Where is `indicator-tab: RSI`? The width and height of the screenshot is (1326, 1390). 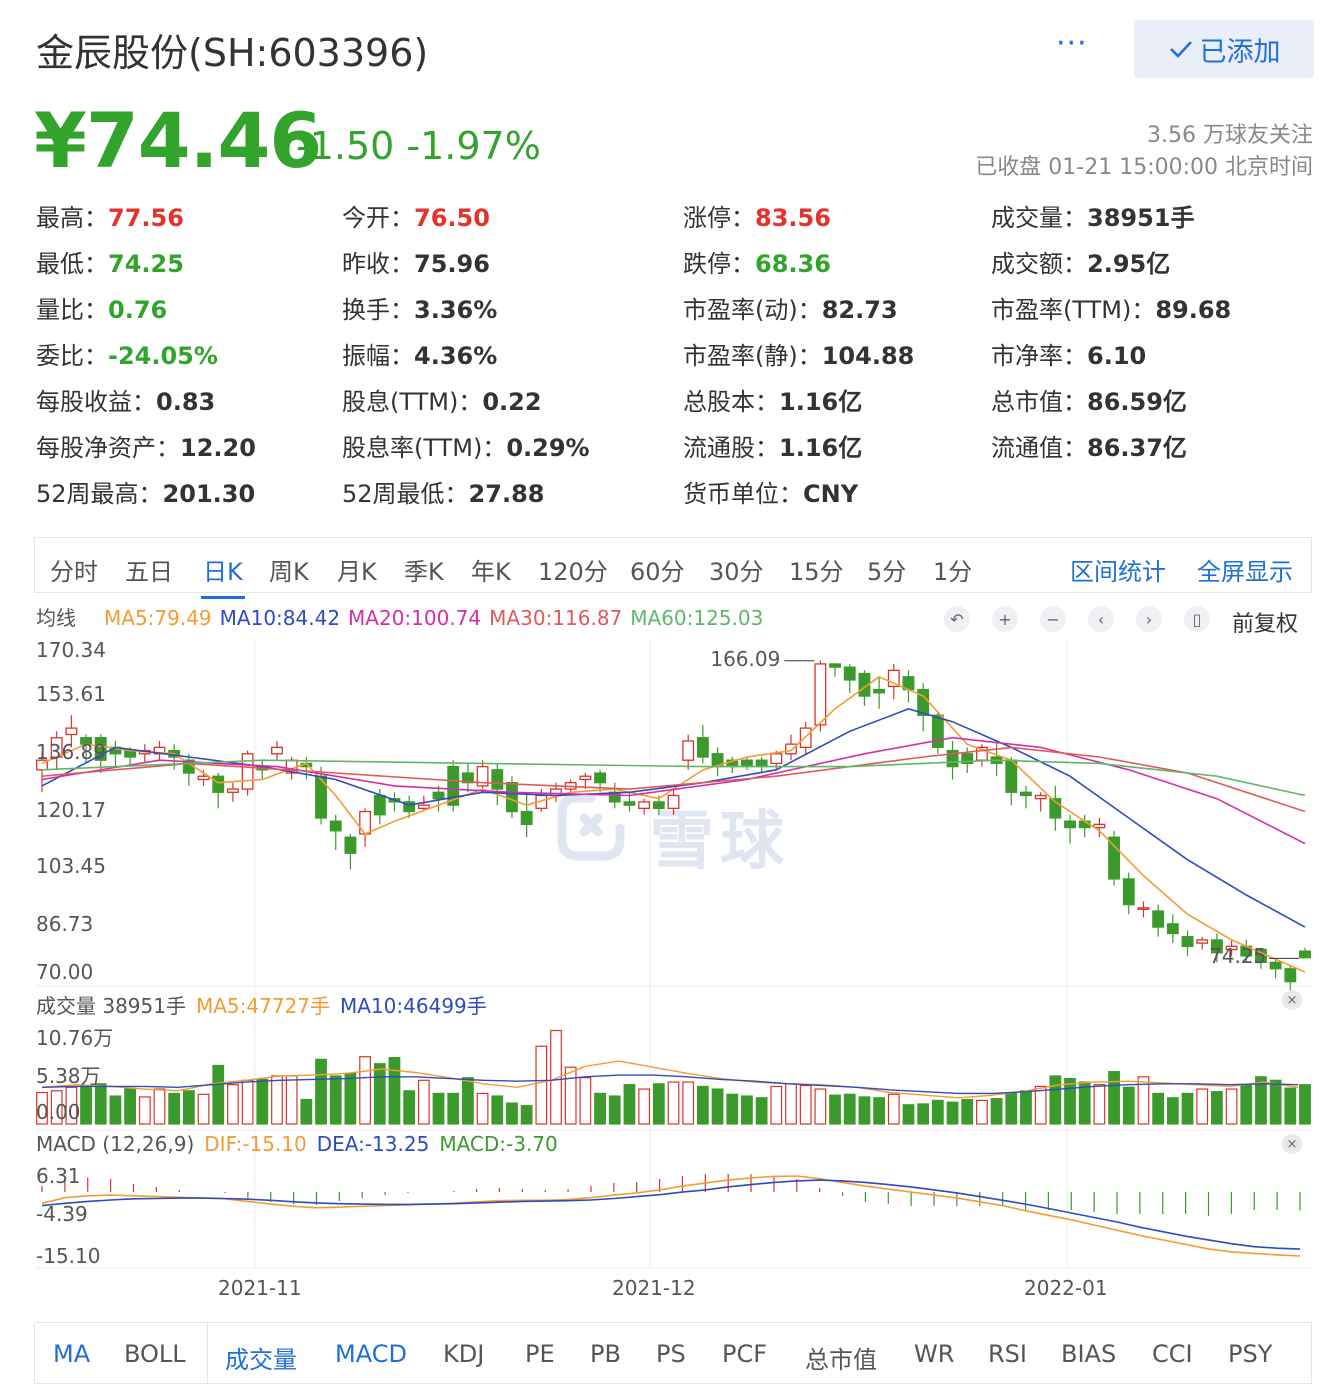
indicator-tab: RSI is located at coordinates (1007, 1354).